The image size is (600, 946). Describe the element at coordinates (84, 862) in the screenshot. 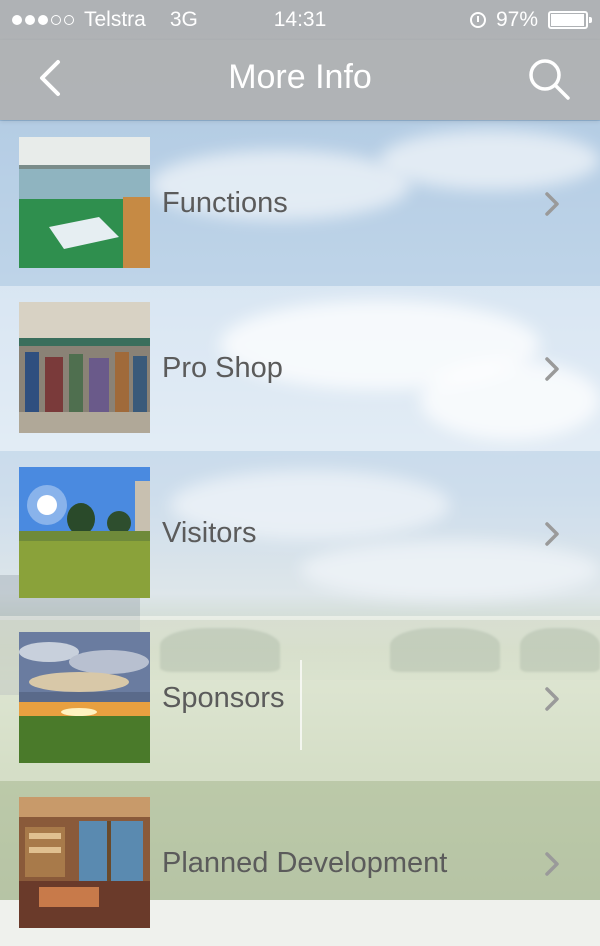

I see `clubhouse-interior-photo` at that location.